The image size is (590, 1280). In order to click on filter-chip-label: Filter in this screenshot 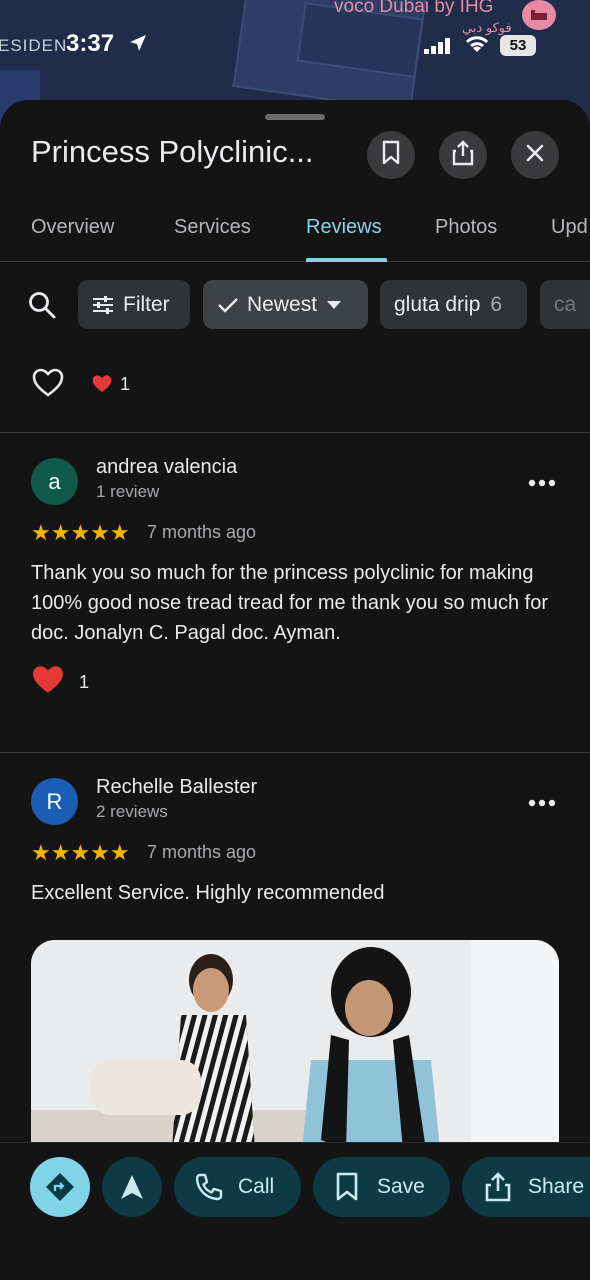, I will do `click(146, 304)`.